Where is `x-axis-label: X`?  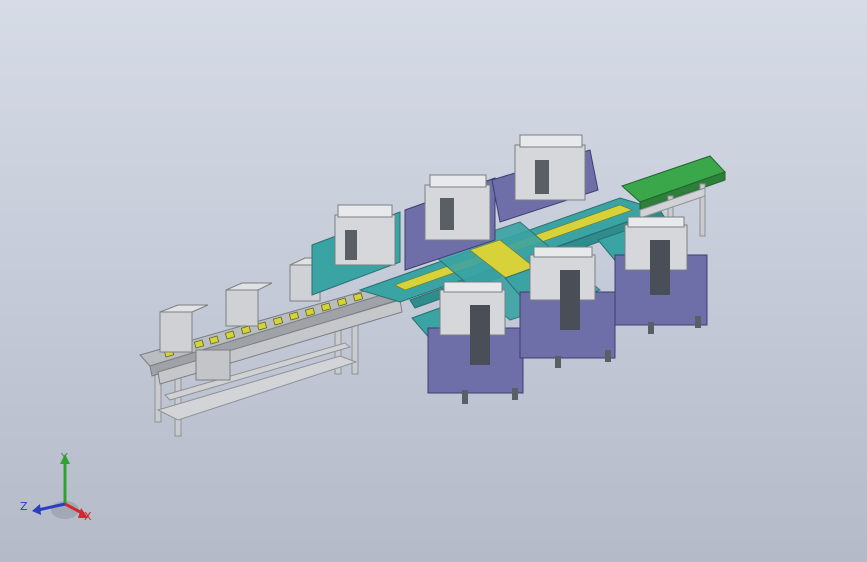
x-axis-label: X is located at coordinates (88, 516).